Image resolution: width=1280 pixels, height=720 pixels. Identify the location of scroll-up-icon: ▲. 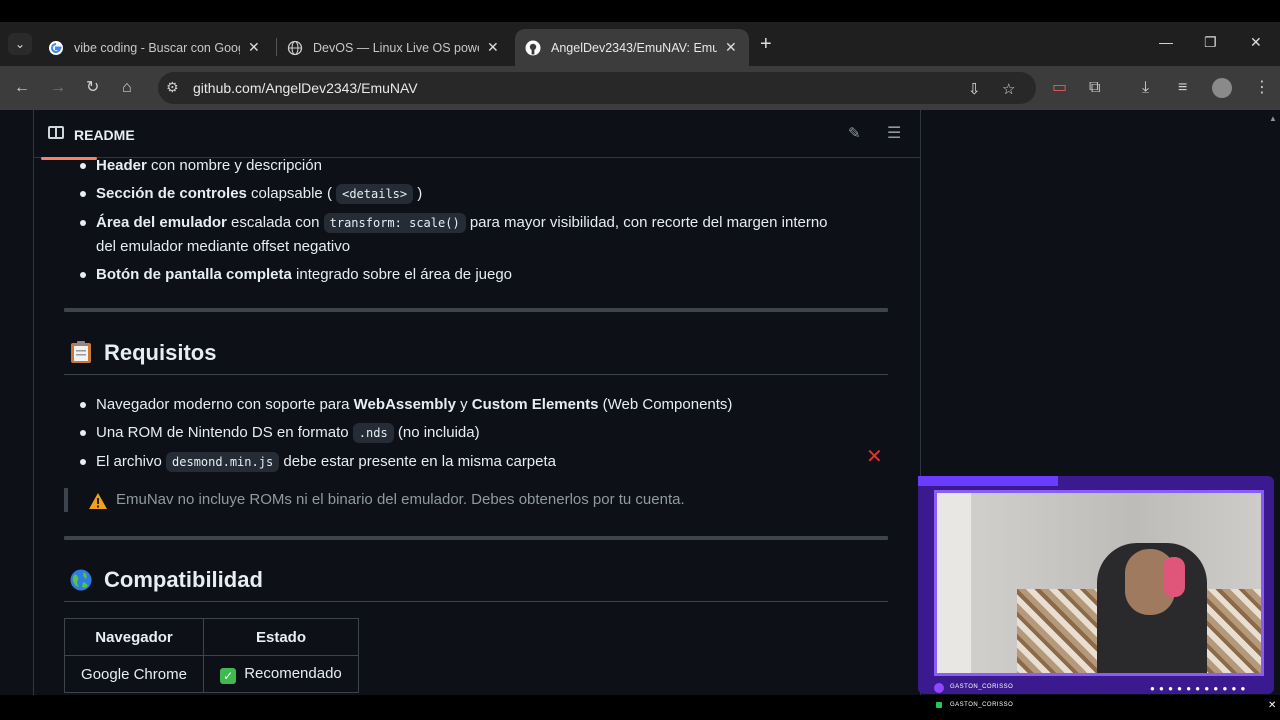
(1273, 118).